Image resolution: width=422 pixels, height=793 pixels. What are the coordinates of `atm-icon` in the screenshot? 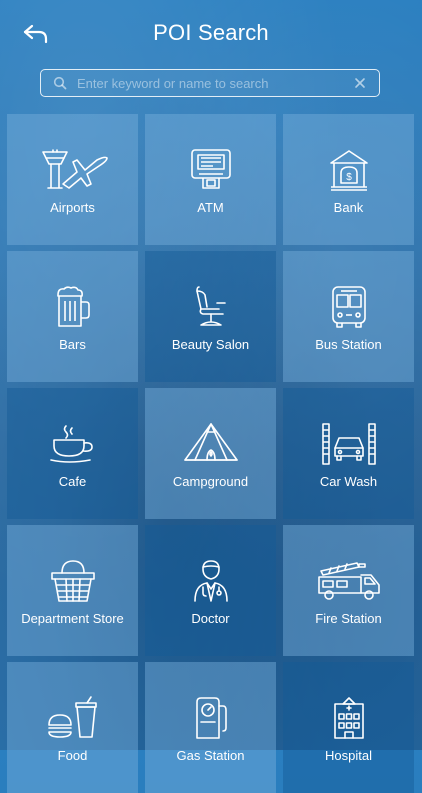 It's located at (211, 170).